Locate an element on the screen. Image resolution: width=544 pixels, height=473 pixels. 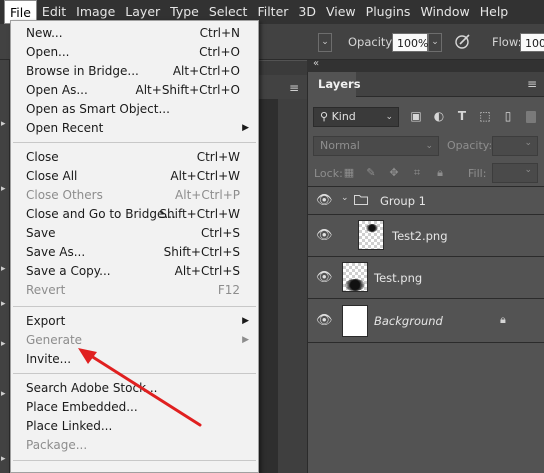
layer-name: Background is located at coordinates (408, 321).